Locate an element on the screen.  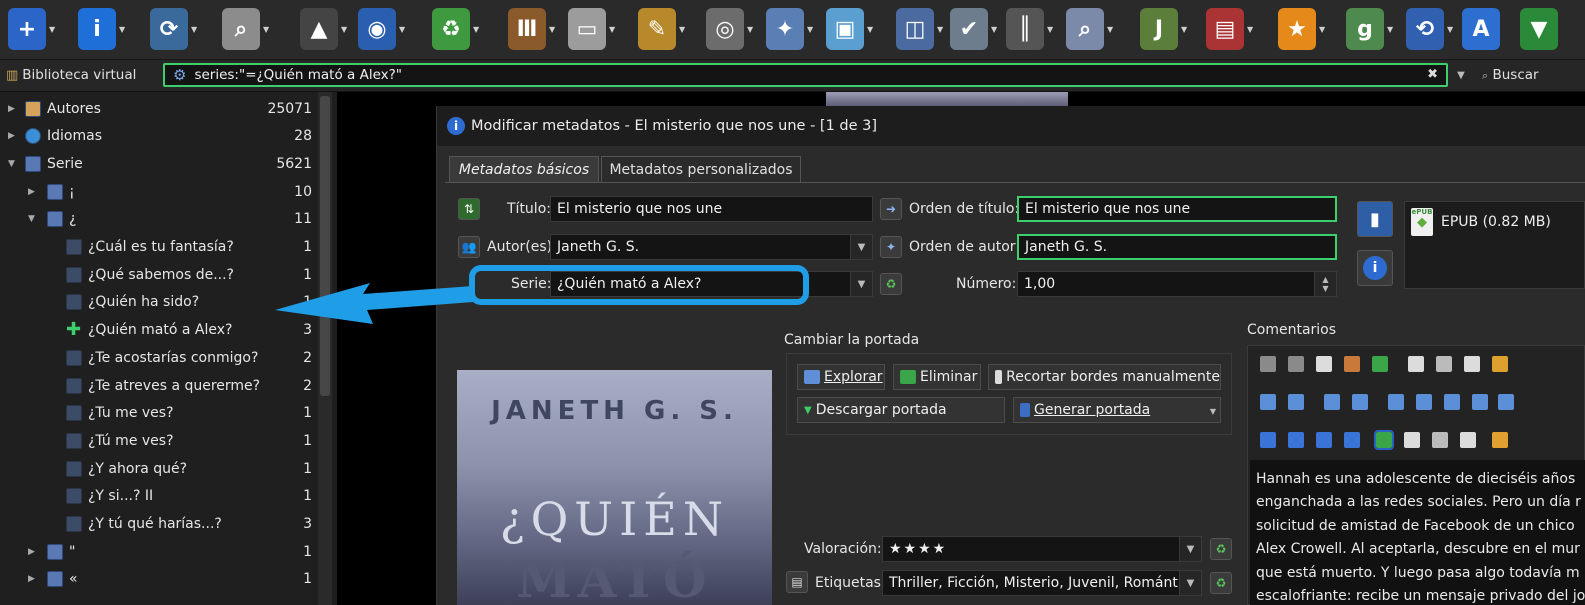
horizontal-rule-icon is located at coordinates (1506, 402).